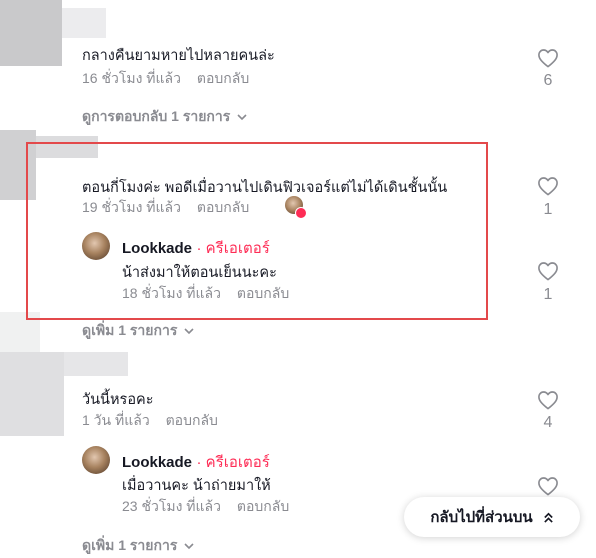 This screenshot has height=558, width=596. Describe the element at coordinates (156, 116) in the screenshot. I see `view-replies-label: ดูการตอบกลับ 1 รายการ` at that location.